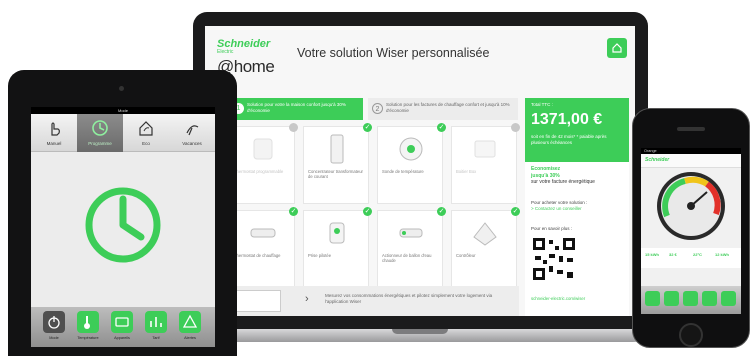 This screenshot has height=356, width=751. What do you see at coordinates (123, 110) in the screenshot?
I see `status-bar: Mode` at bounding box center [123, 110].